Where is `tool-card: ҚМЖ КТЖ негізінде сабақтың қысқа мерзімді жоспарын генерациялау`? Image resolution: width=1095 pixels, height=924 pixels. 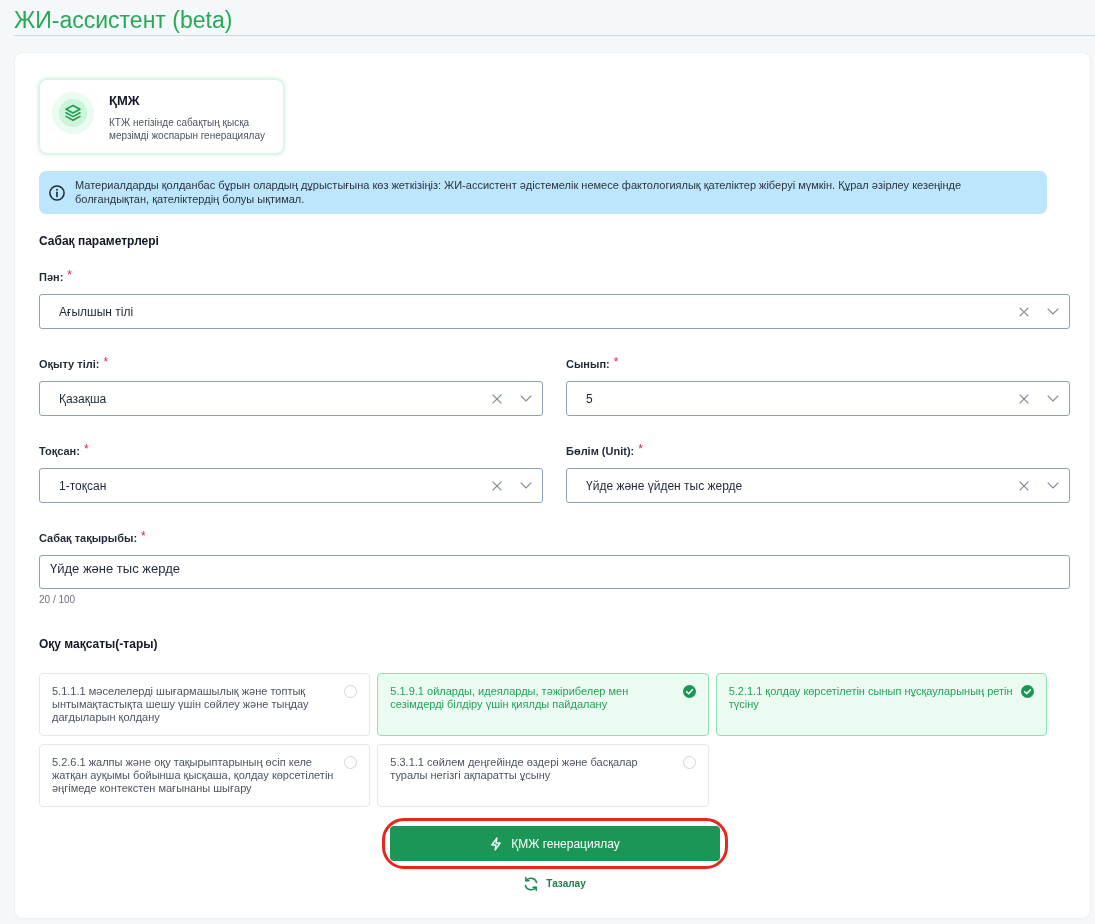 tool-card: ҚМЖ КТЖ негізінде сабақтың қысқа мерзімді жоспарын генерациялау is located at coordinates (161, 116).